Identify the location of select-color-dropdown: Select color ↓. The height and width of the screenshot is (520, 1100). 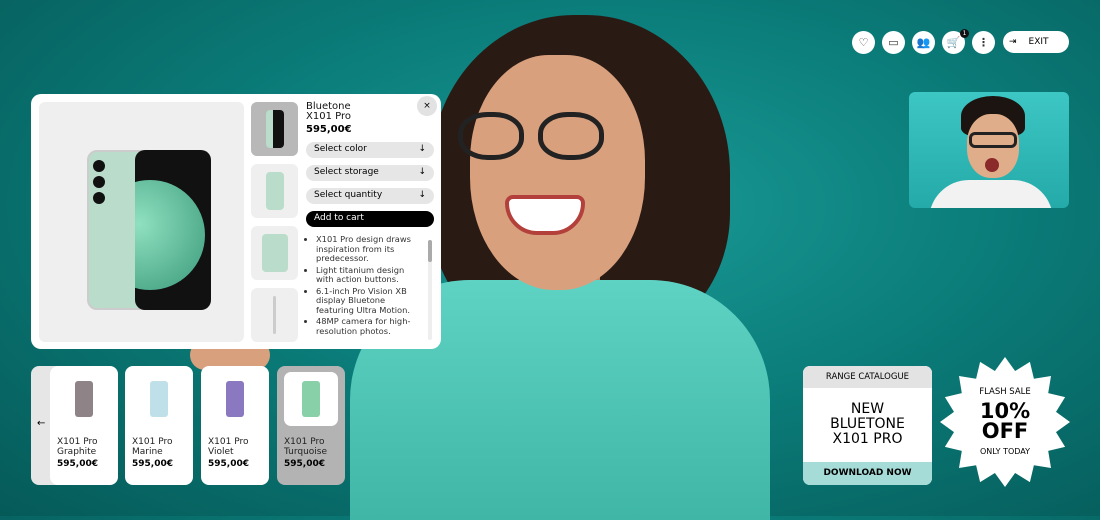
(370, 150).